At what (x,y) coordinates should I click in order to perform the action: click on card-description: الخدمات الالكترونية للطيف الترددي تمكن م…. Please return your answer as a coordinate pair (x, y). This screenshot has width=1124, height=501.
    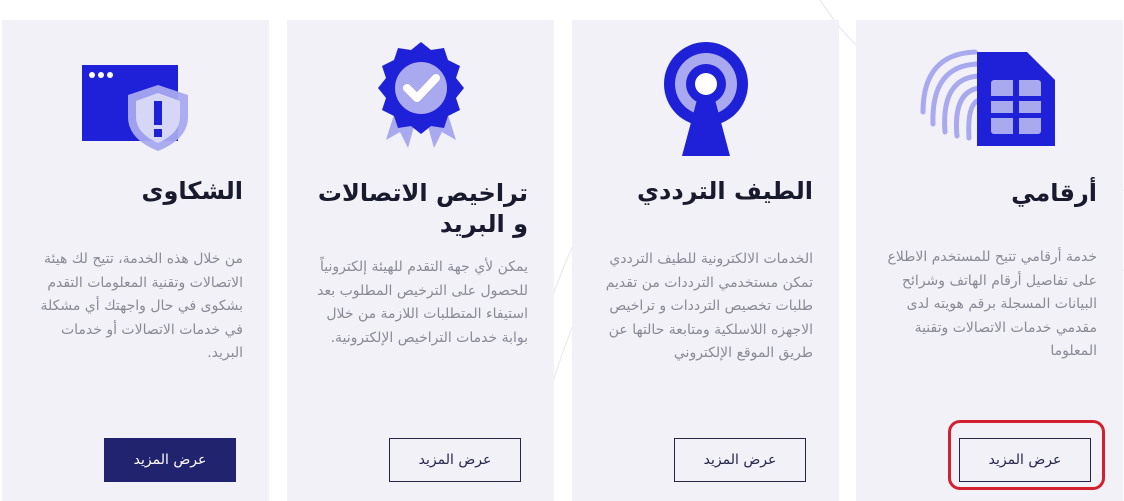
    Looking at the image, I should click on (709, 306).